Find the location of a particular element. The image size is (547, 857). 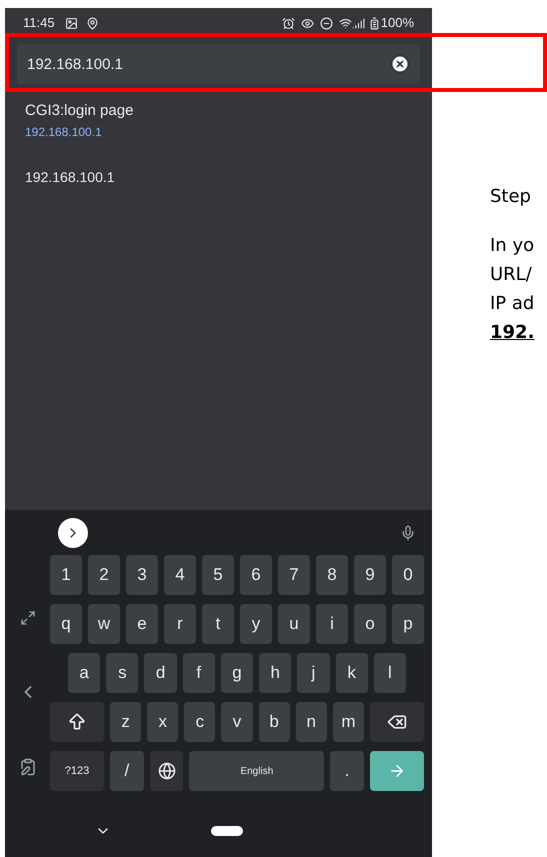

suggestion-item: CGI3:login page 192.168.100.1 is located at coordinates (218, 120).